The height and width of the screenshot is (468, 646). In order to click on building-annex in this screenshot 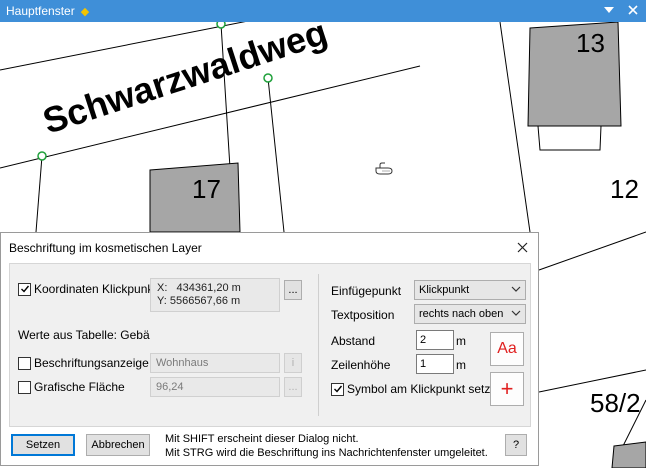, I will do `click(569, 138)`.